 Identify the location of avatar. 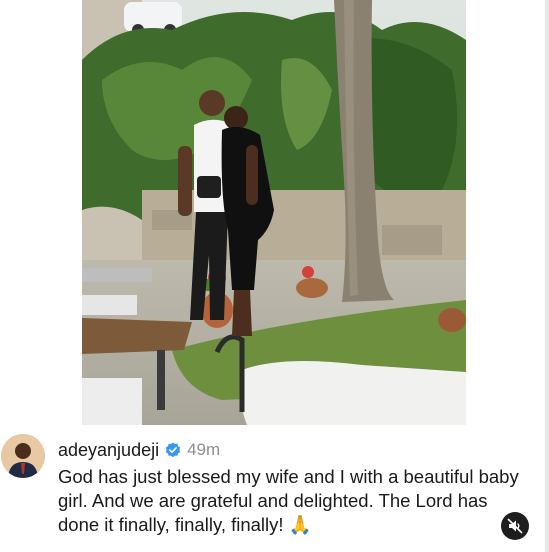
(23, 456).